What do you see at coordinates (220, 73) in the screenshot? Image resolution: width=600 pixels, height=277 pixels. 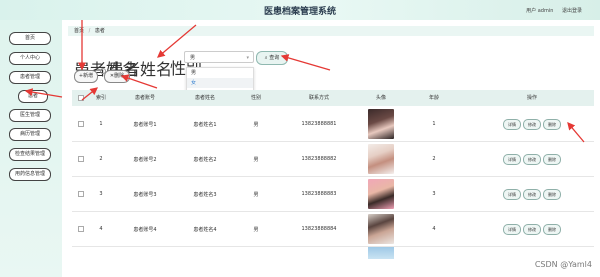 I see `dropdown-option-male: 男` at bounding box center [220, 73].